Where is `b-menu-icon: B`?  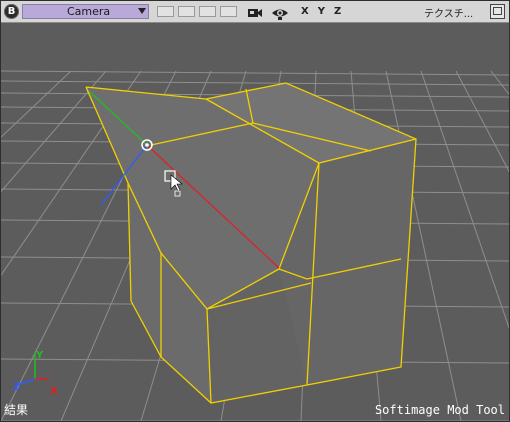
b-menu-icon: B is located at coordinates (11, 11).